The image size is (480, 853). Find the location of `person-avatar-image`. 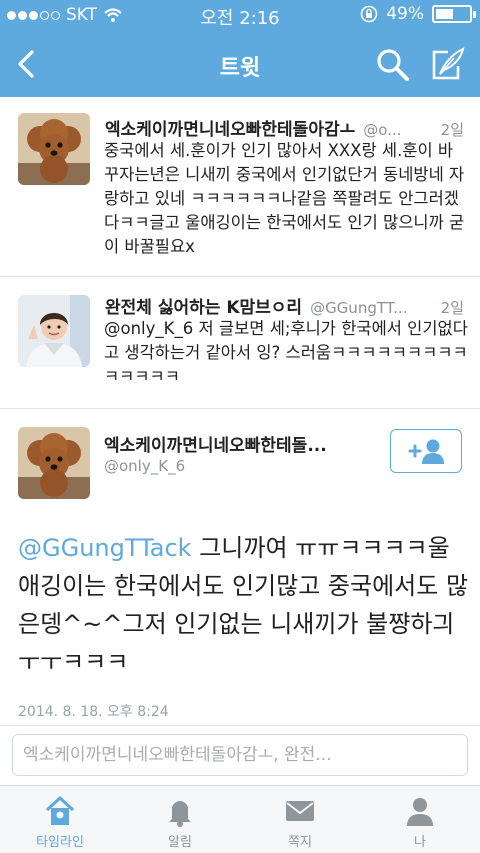

person-avatar-image is located at coordinates (54, 331).